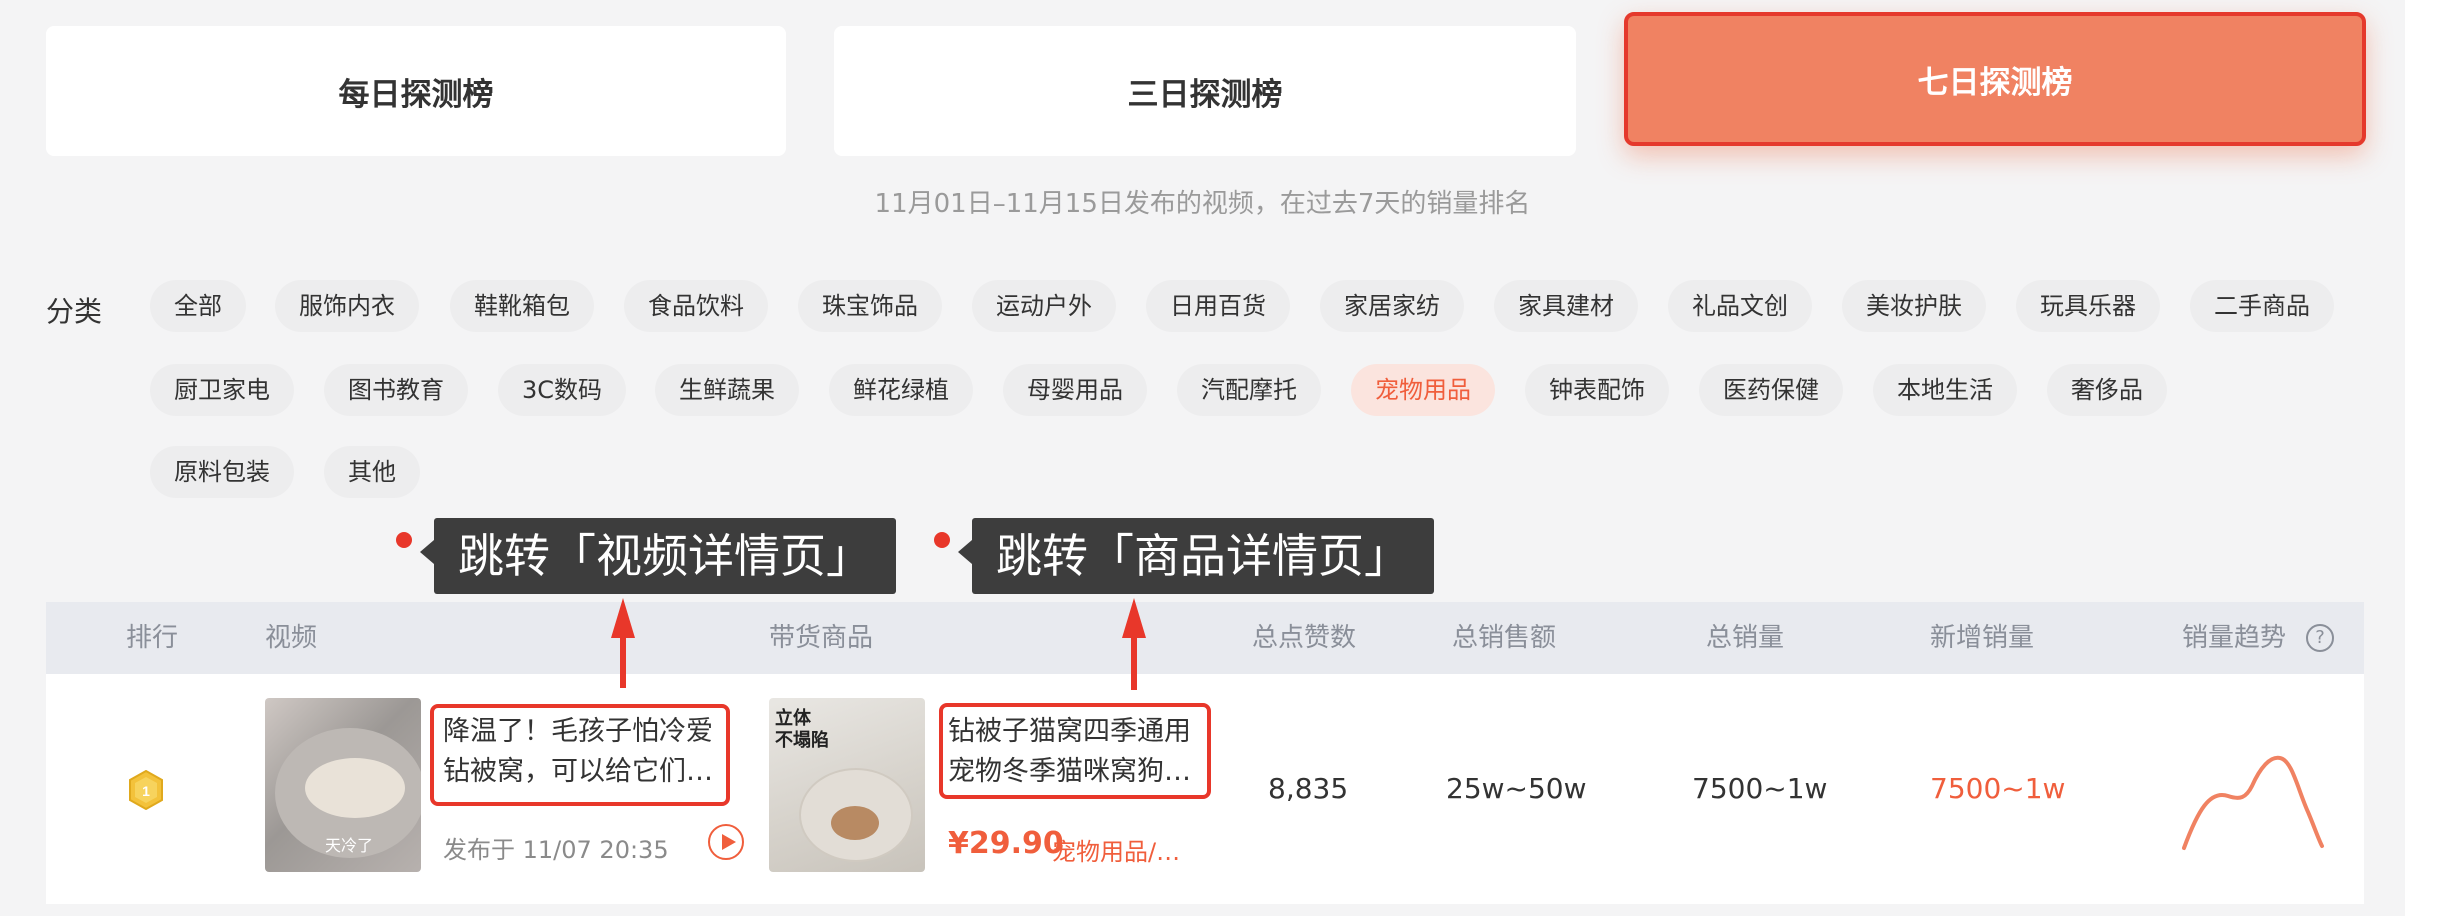 Image resolution: width=2460 pixels, height=916 pixels. Describe the element at coordinates (396, 390) in the screenshot. I see `category-pill: 图书教育` at that location.